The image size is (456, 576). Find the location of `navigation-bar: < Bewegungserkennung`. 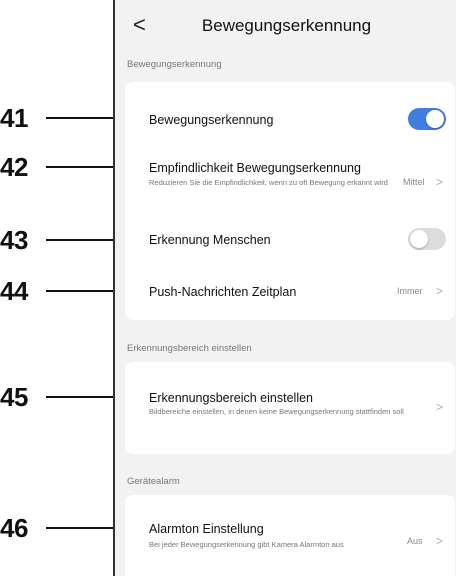

navigation-bar: < Bewegungserkennung is located at coordinates (285, 26).